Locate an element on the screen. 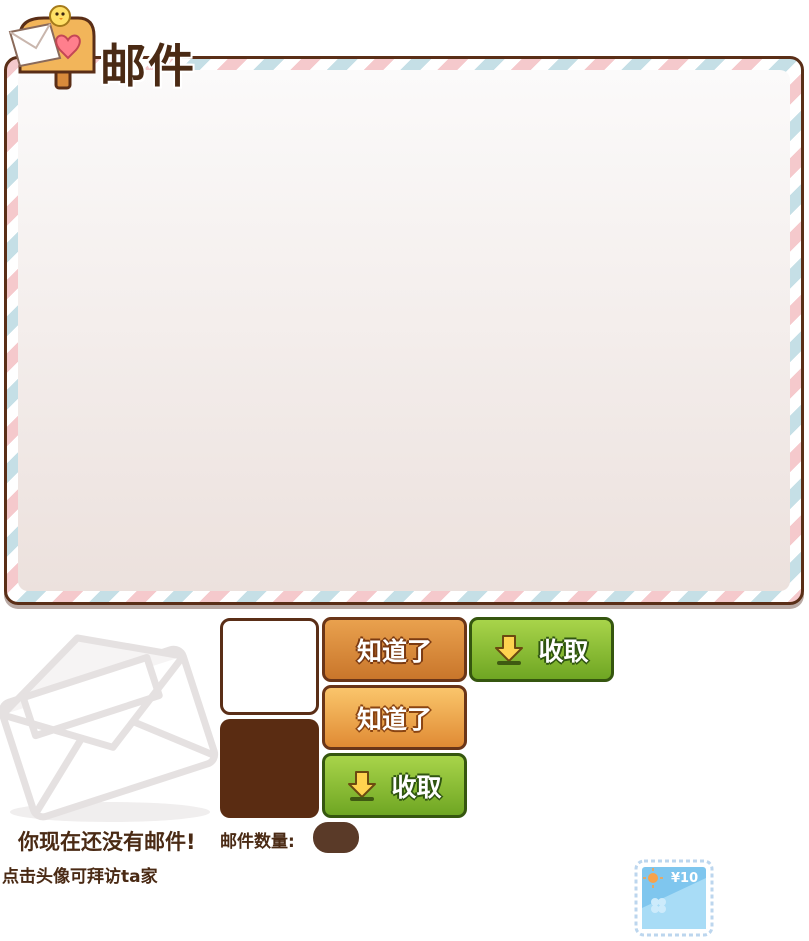 The width and height of the screenshot is (809, 941). collect-button: 收取 is located at coordinates (541, 649).